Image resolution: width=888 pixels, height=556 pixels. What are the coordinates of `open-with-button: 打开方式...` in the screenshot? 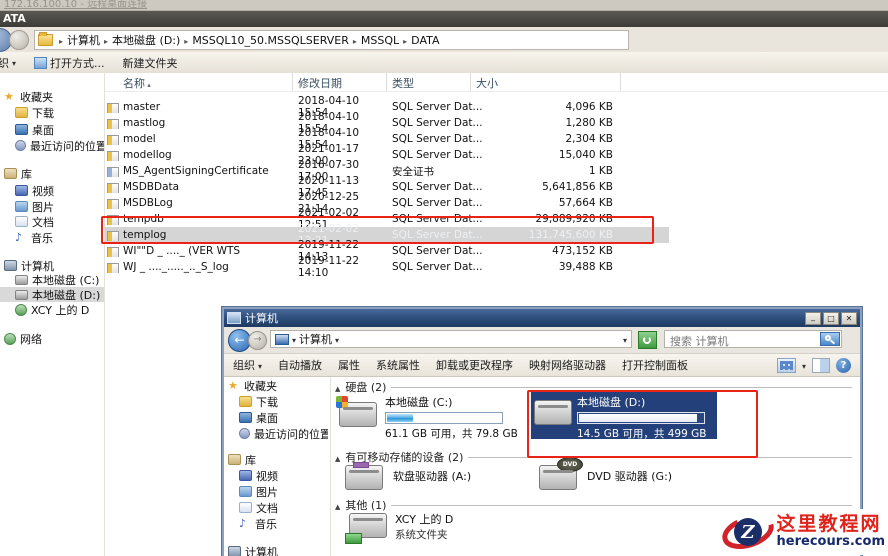 It's located at (69, 63).